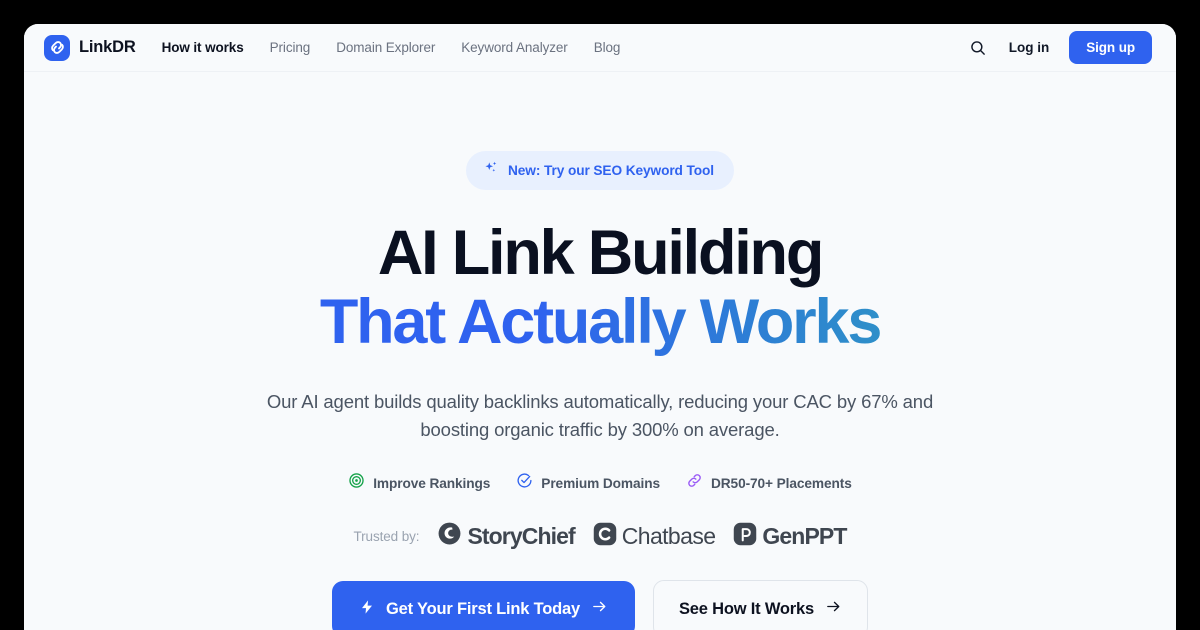  Describe the element at coordinates (804, 535) in the screenshot. I see `logo-name-genppt: GenPPT` at that location.